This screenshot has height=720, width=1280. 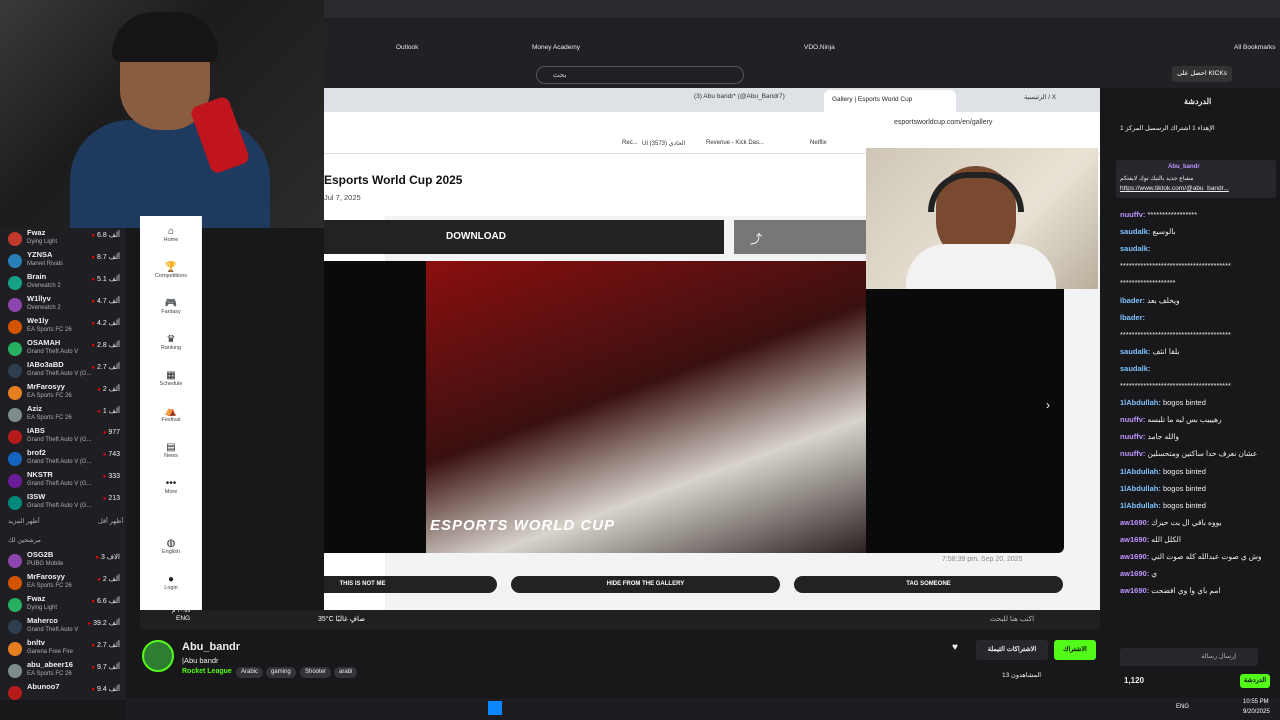 I want to click on followed-channel-item: NKSTR Grand Theft Auto V (G... 333, so click(x=63, y=481).